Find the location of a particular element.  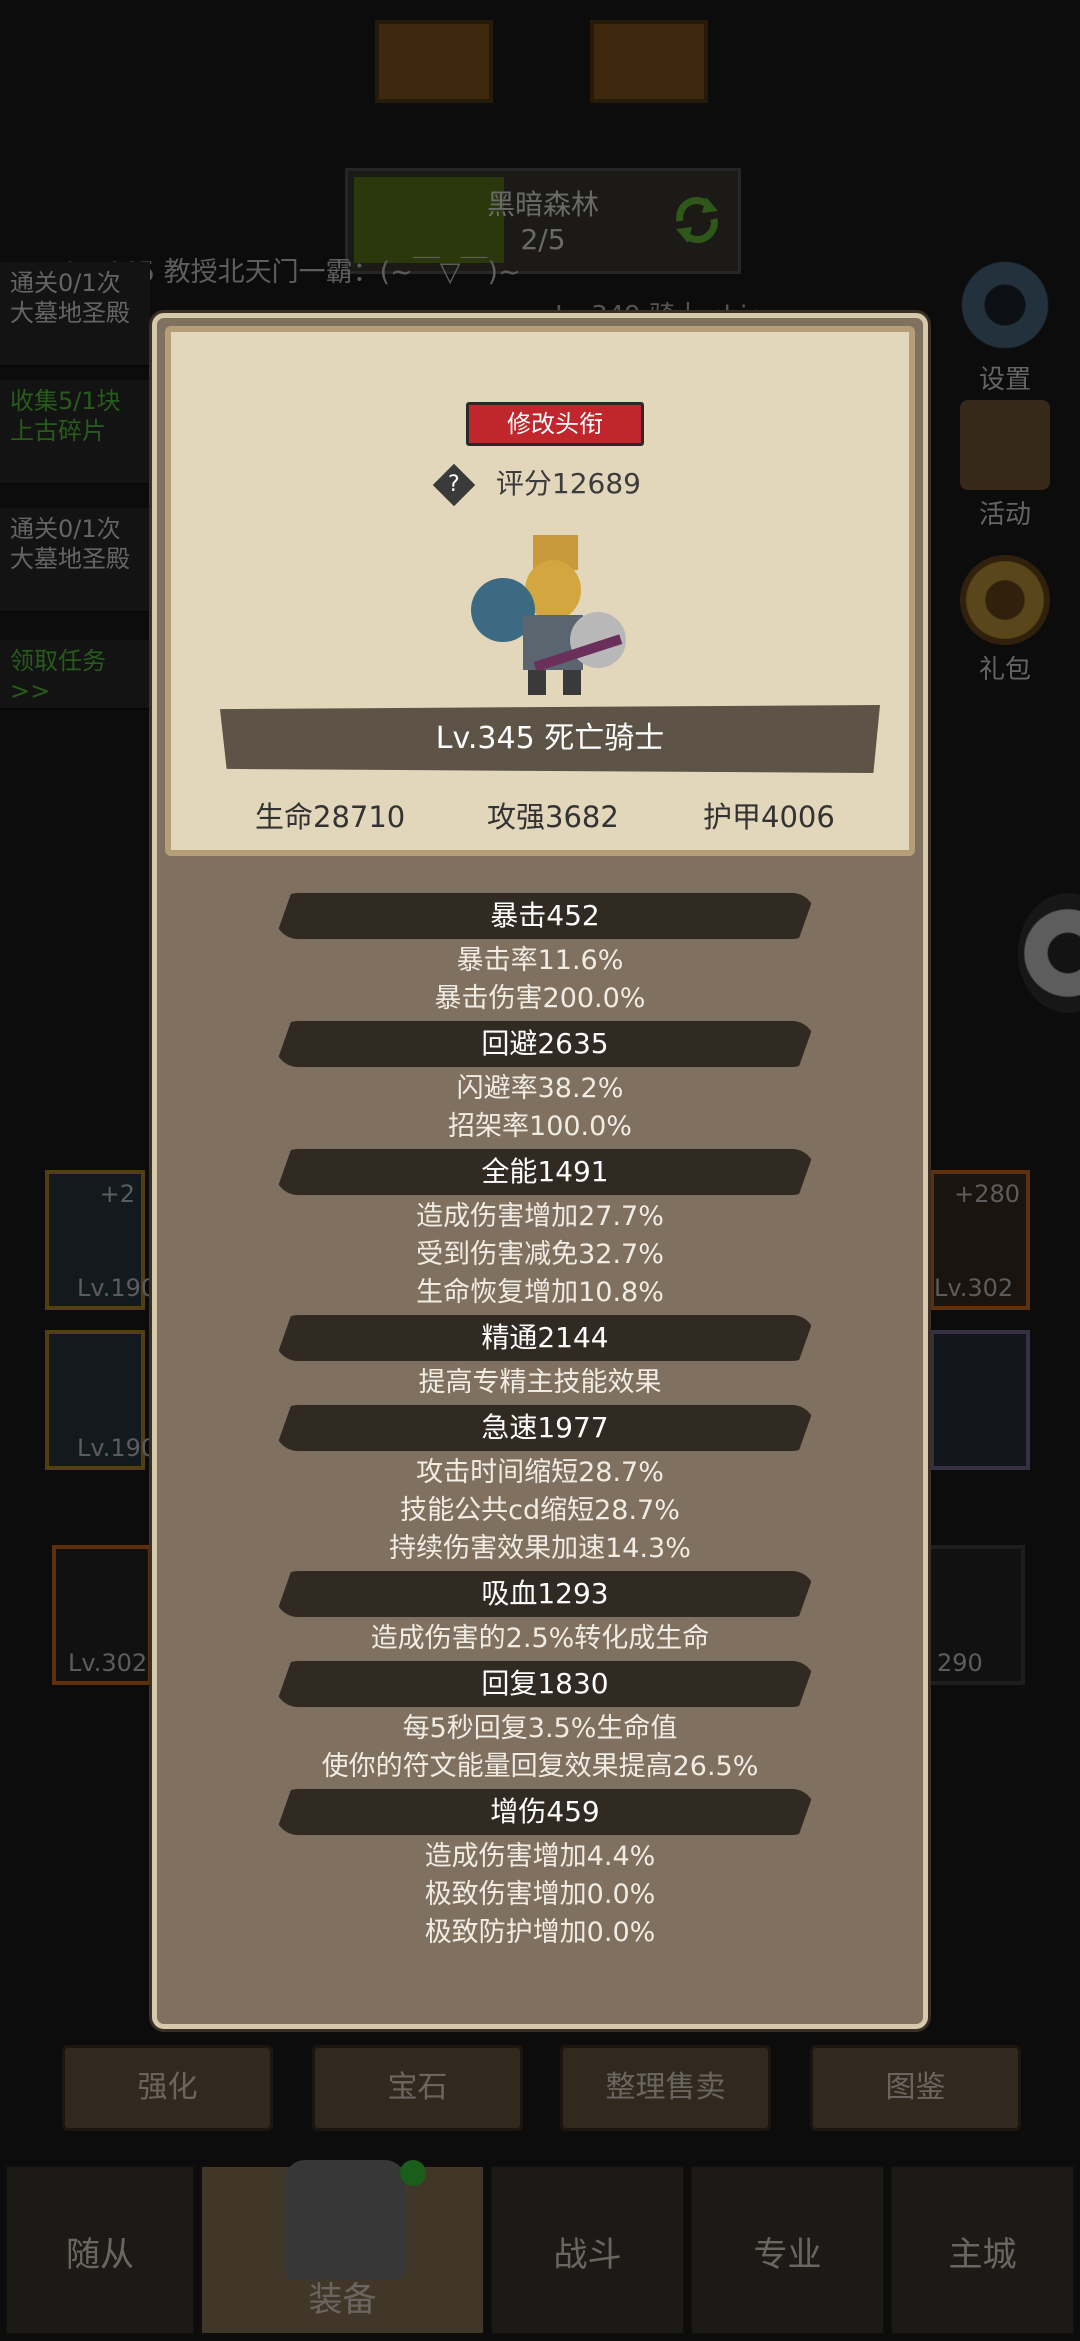

equipment-bonus: +2 is located at coordinates (117, 1194).